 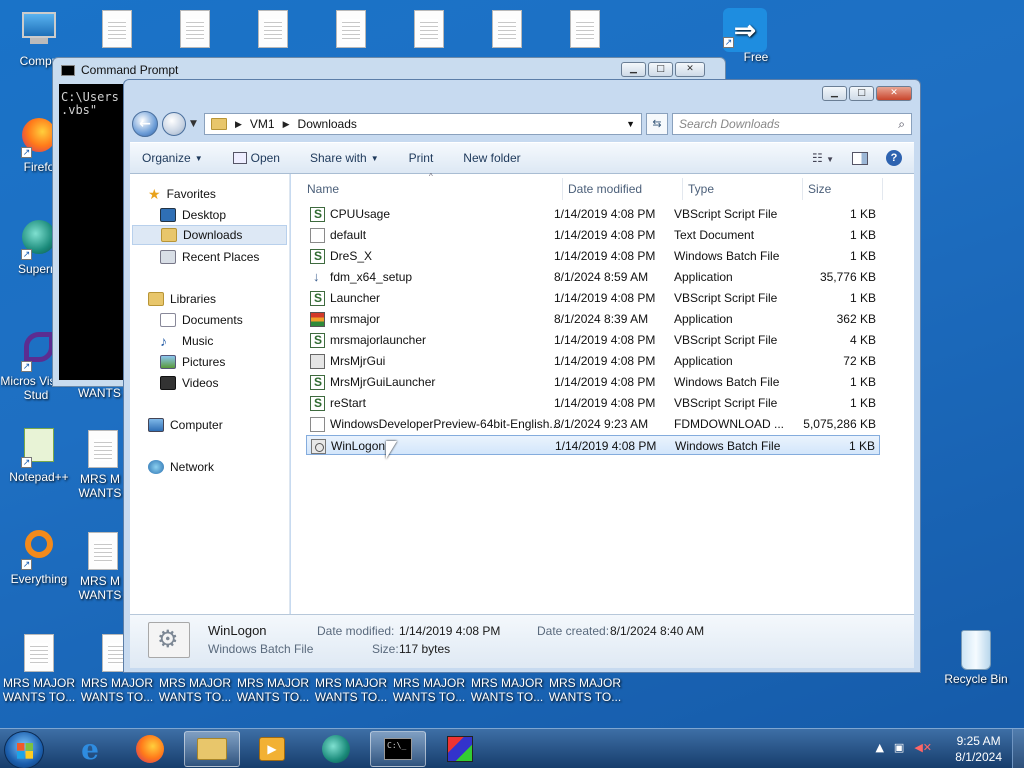 I want to click on taskbar-internet-explorer: e, so click(x=90, y=749).